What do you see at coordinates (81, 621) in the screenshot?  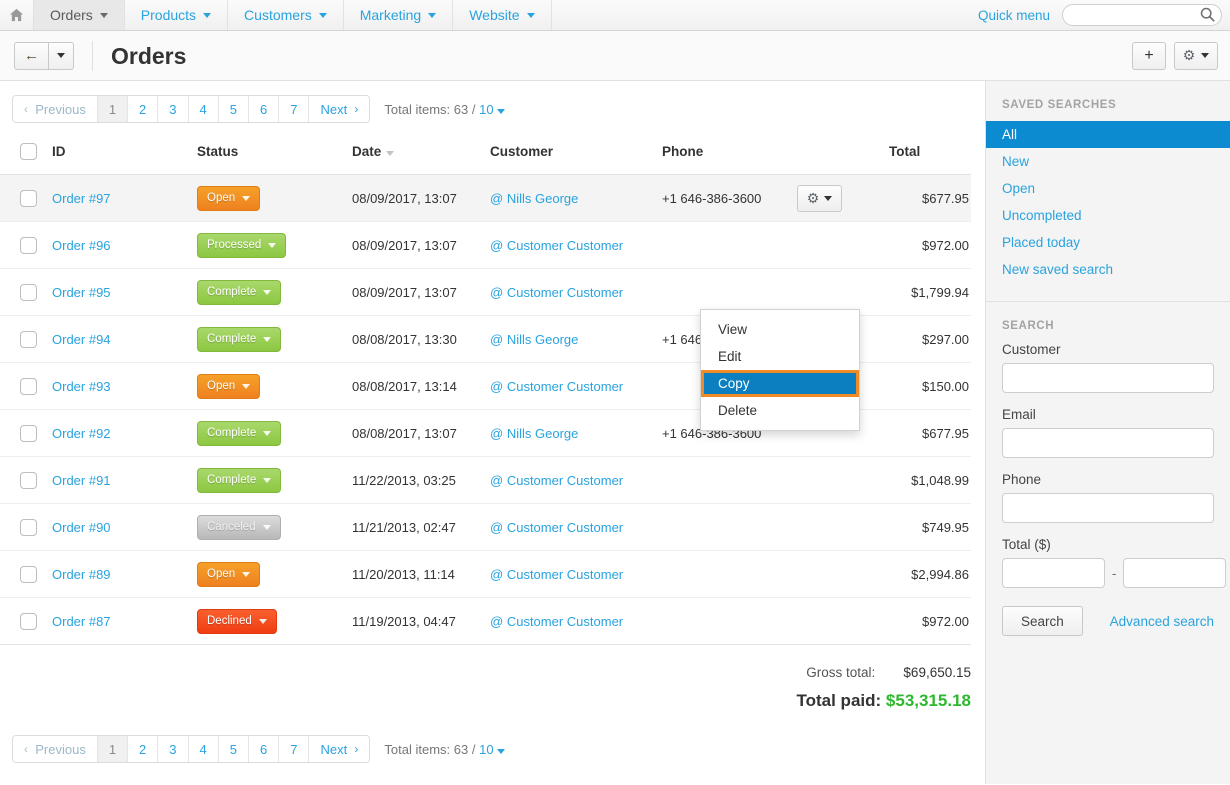 I see `order-id-link: Order #87` at bounding box center [81, 621].